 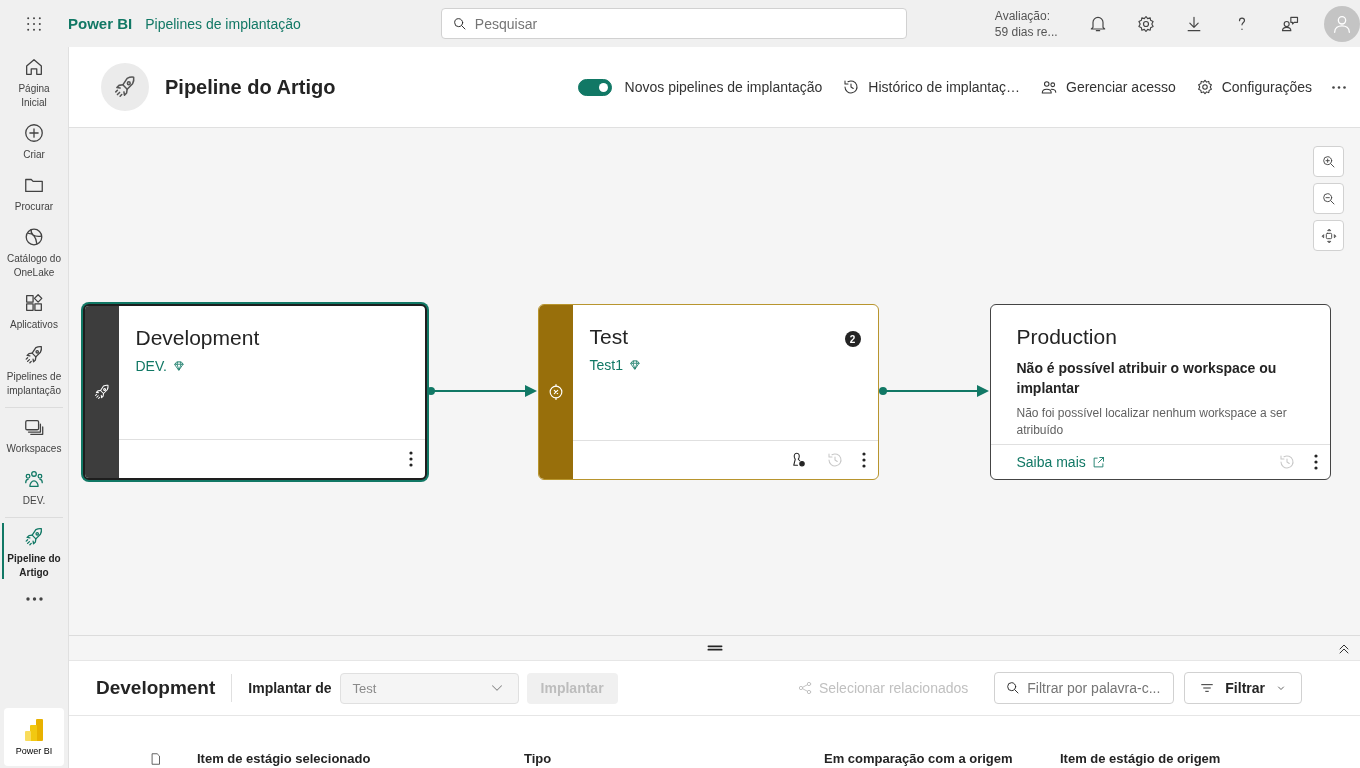 What do you see at coordinates (804, 688) in the screenshot?
I see `share-nodes-icon` at bounding box center [804, 688].